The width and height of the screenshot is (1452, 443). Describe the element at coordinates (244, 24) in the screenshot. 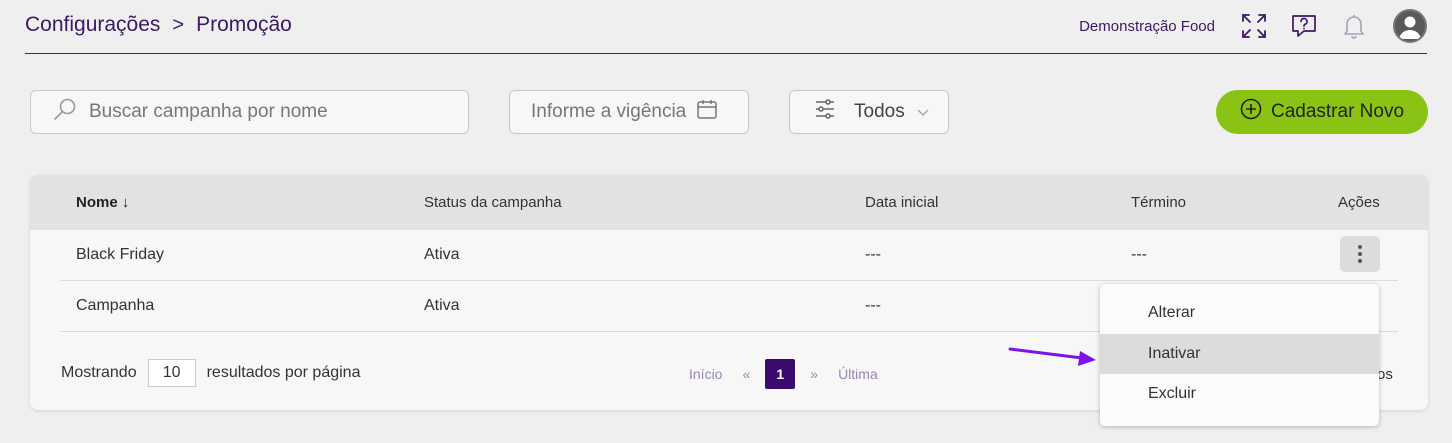

I see `breadcrumb-promocao: Promoção` at that location.